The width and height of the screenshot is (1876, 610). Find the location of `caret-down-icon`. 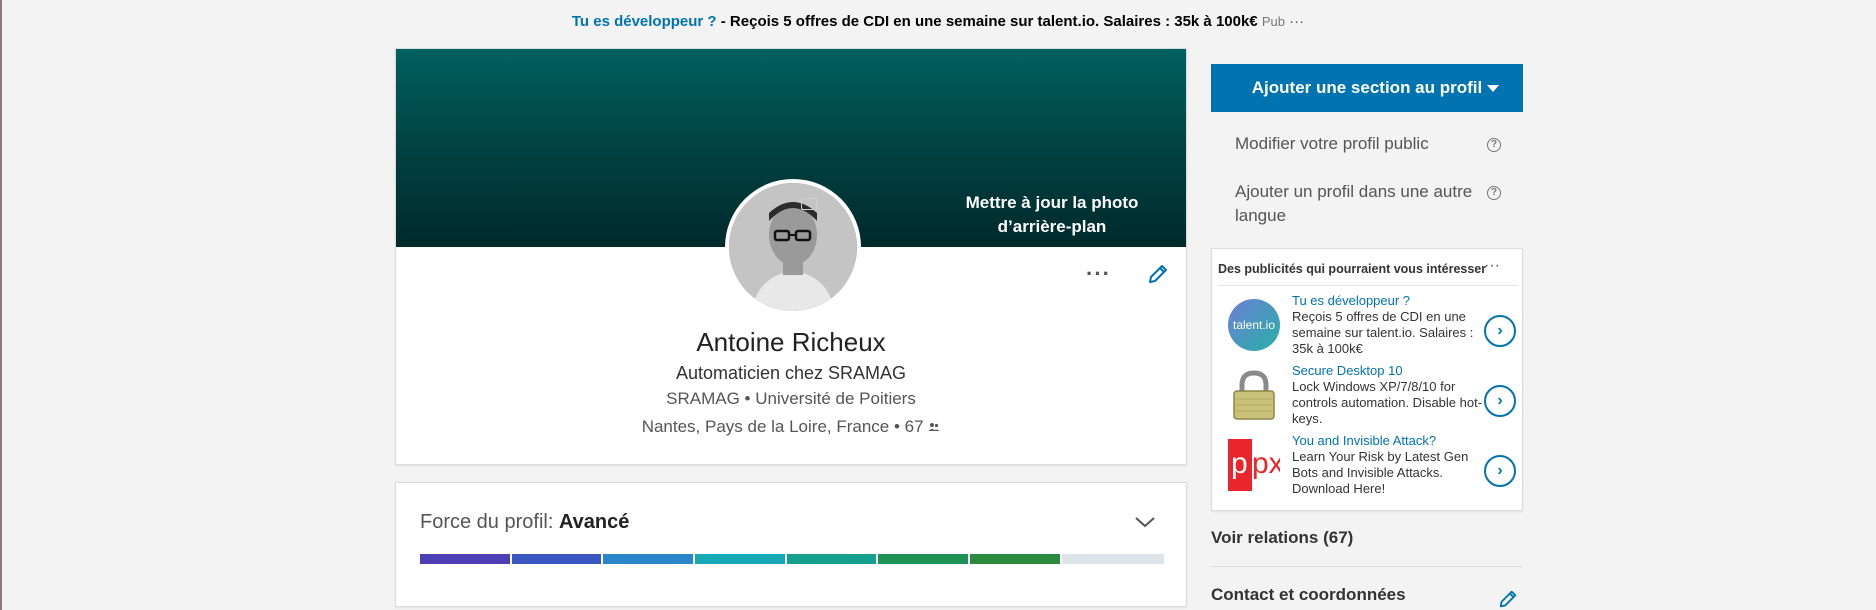

caret-down-icon is located at coordinates (1493, 88).